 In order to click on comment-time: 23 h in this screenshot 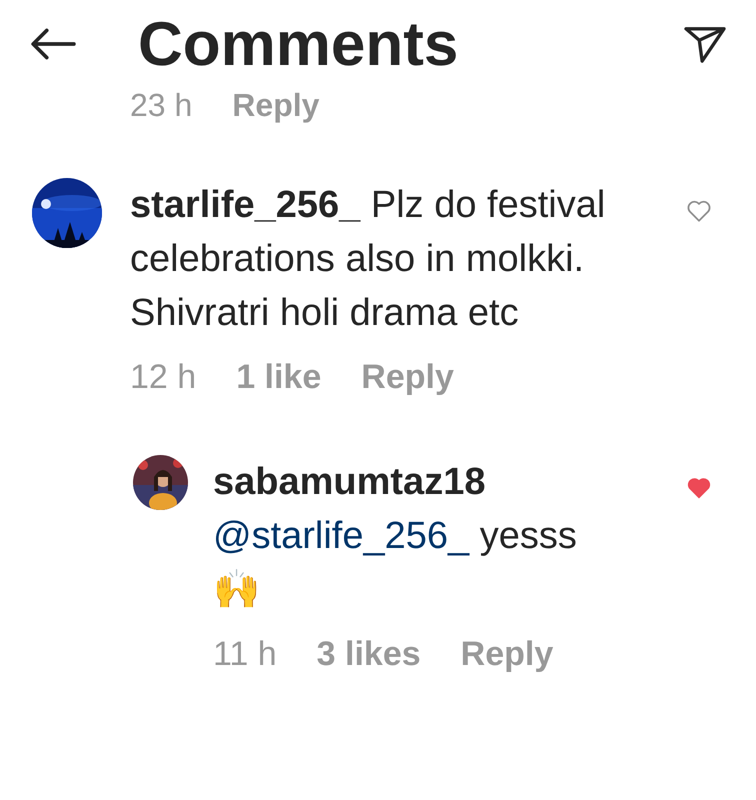, I will do `click(161, 105)`.